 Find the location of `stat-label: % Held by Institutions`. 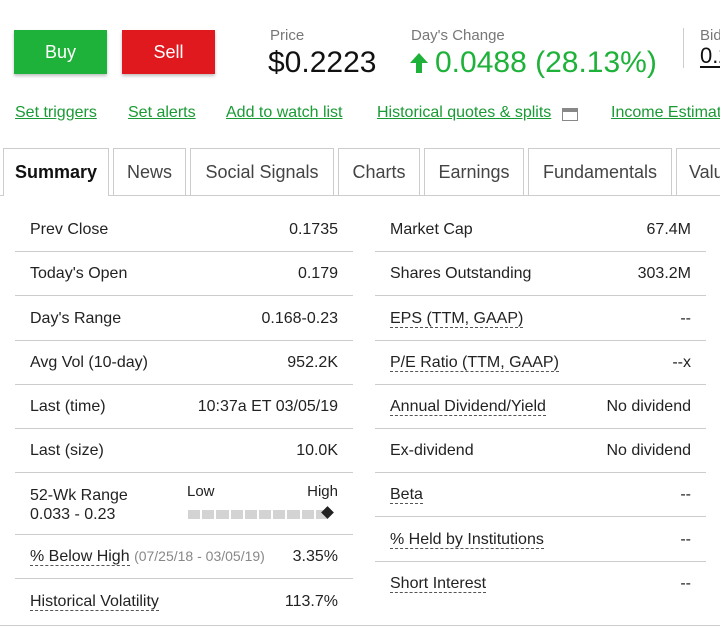

stat-label: % Held by Institutions is located at coordinates (467, 540).